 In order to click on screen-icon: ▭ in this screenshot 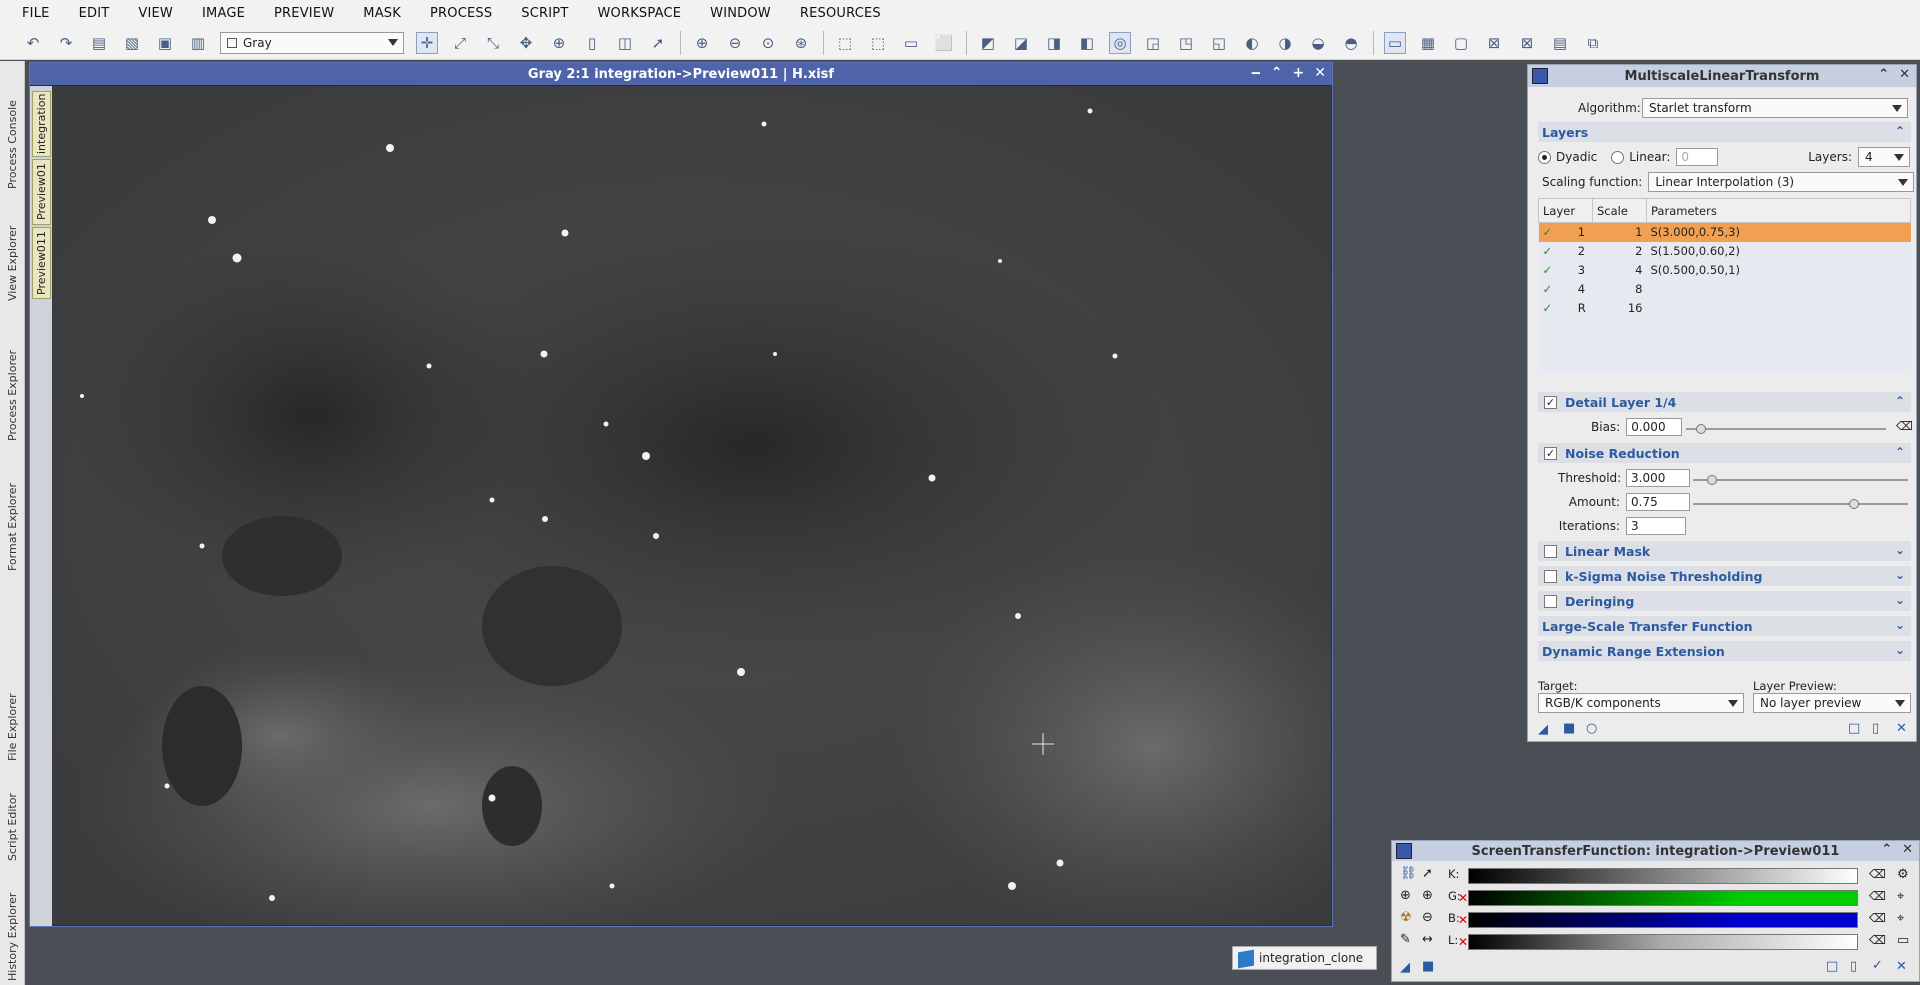, I will do `click(1395, 42)`.